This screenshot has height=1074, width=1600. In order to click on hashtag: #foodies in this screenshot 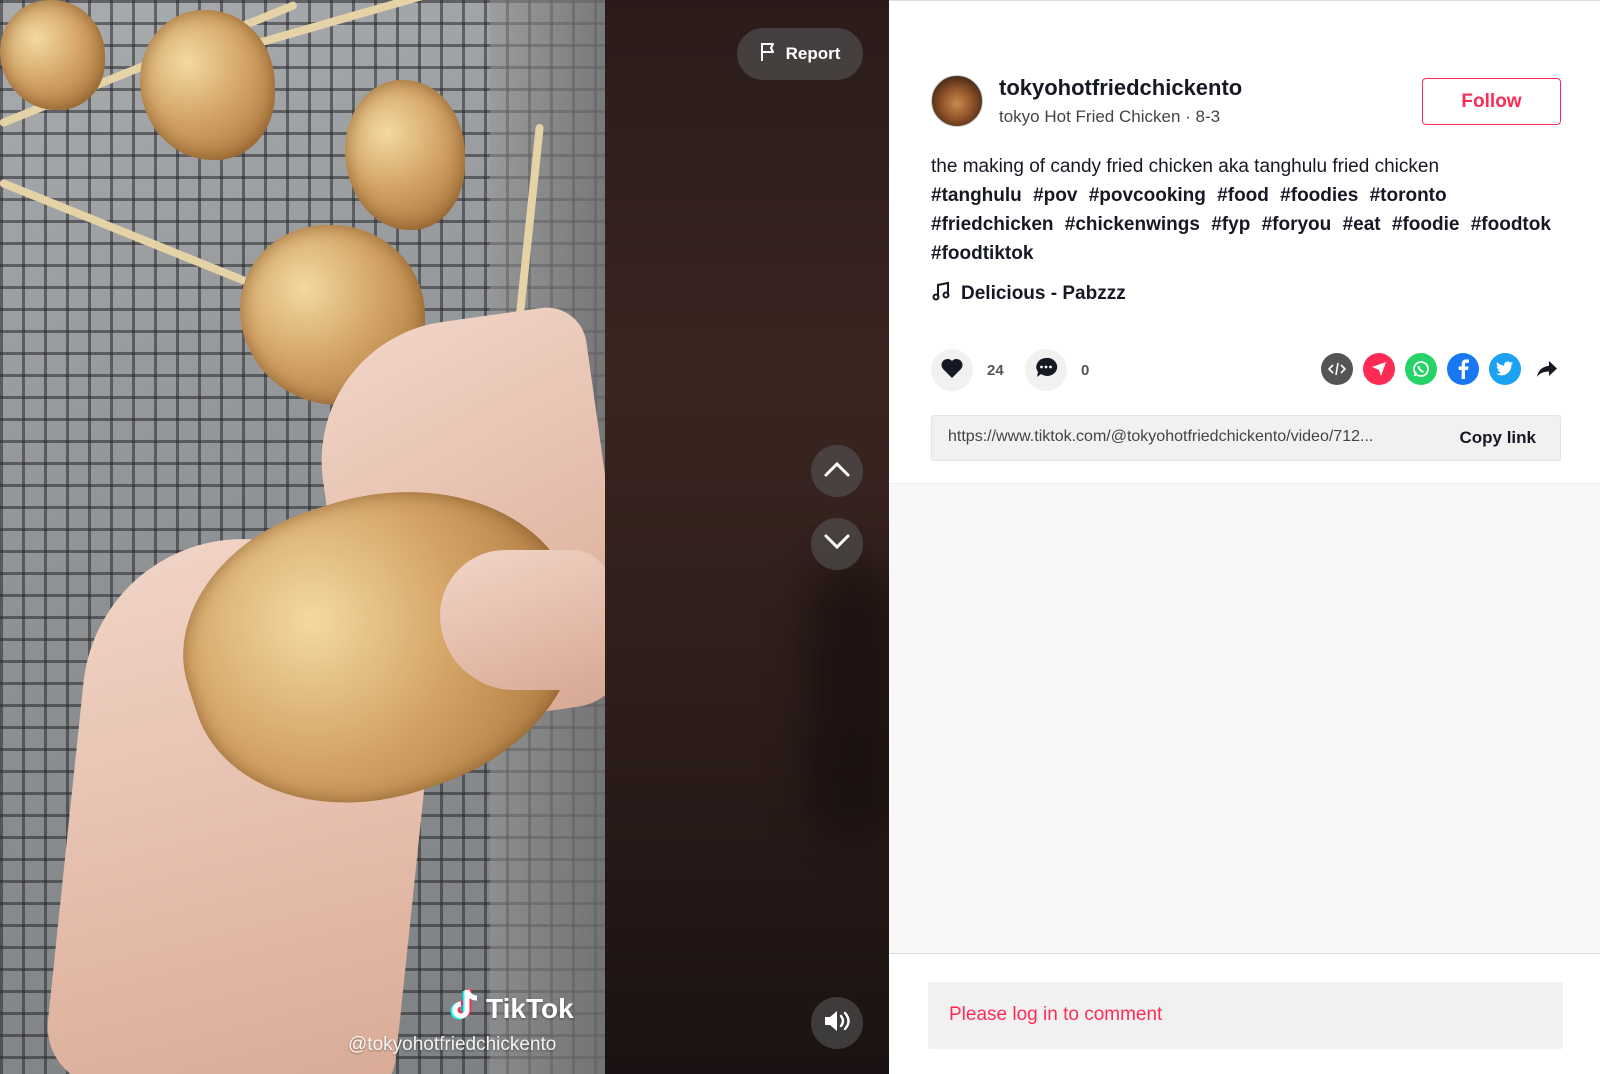, I will do `click(1319, 195)`.